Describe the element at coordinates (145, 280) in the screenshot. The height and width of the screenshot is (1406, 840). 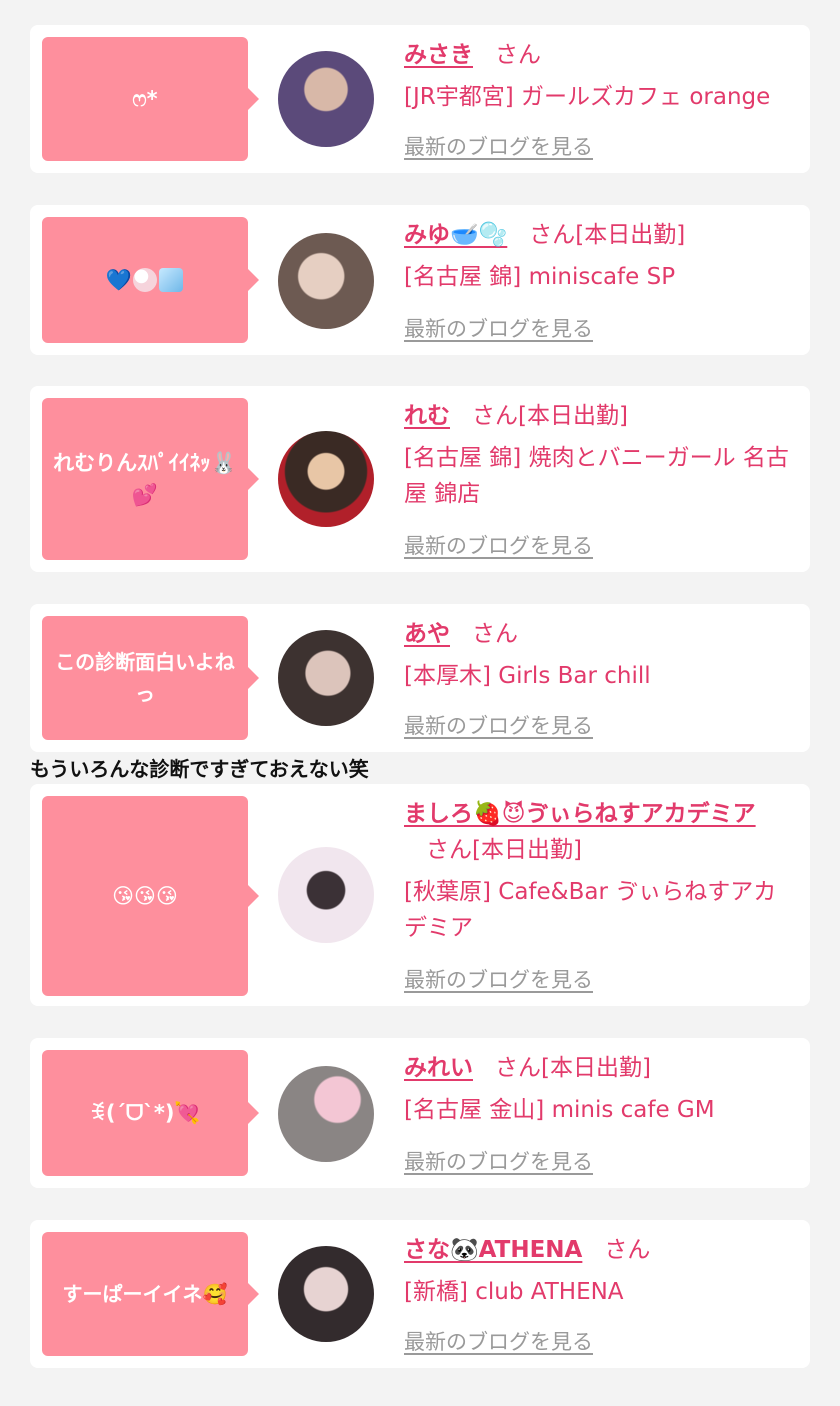
I see `bubbles-icon` at that location.